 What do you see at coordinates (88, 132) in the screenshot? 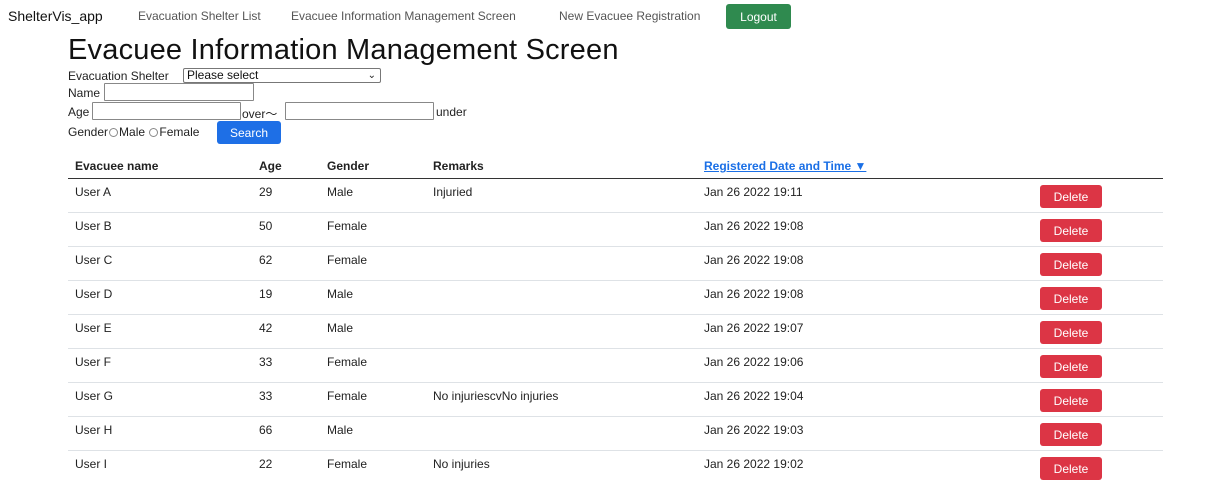
I see `gender-label: Gender` at bounding box center [88, 132].